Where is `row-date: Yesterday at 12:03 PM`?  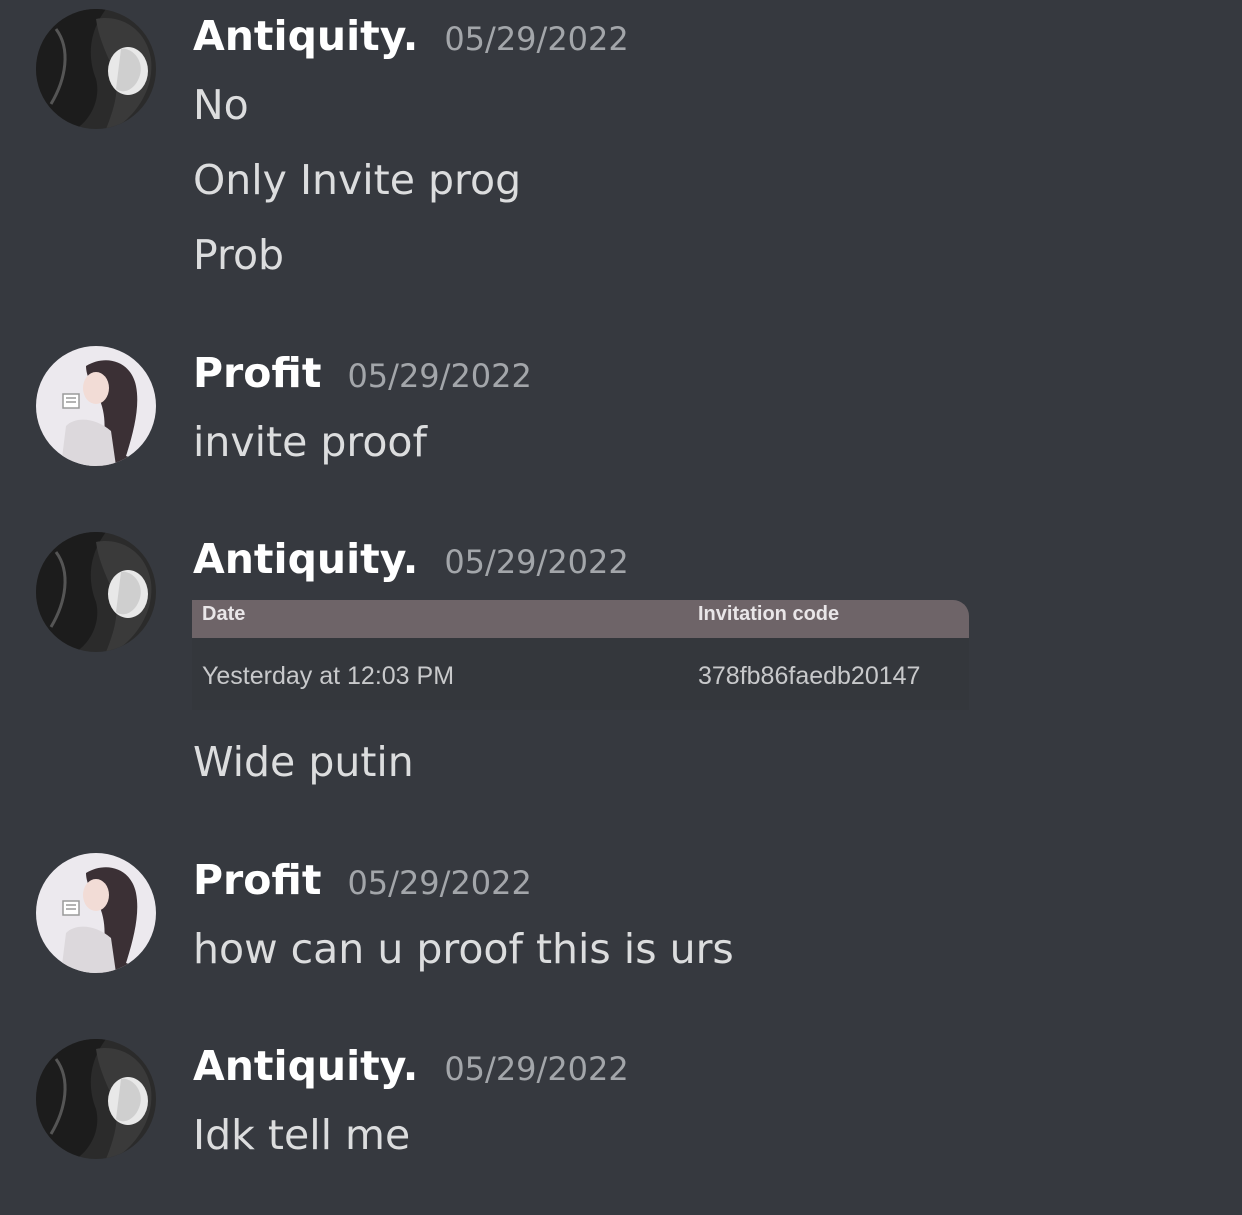 row-date: Yesterday at 12:03 PM is located at coordinates (328, 676).